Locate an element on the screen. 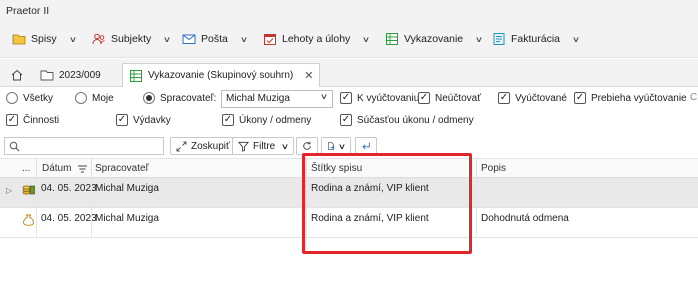 The image size is (698, 282). tab-2023-009-label: 2023/009 is located at coordinates (80, 75).